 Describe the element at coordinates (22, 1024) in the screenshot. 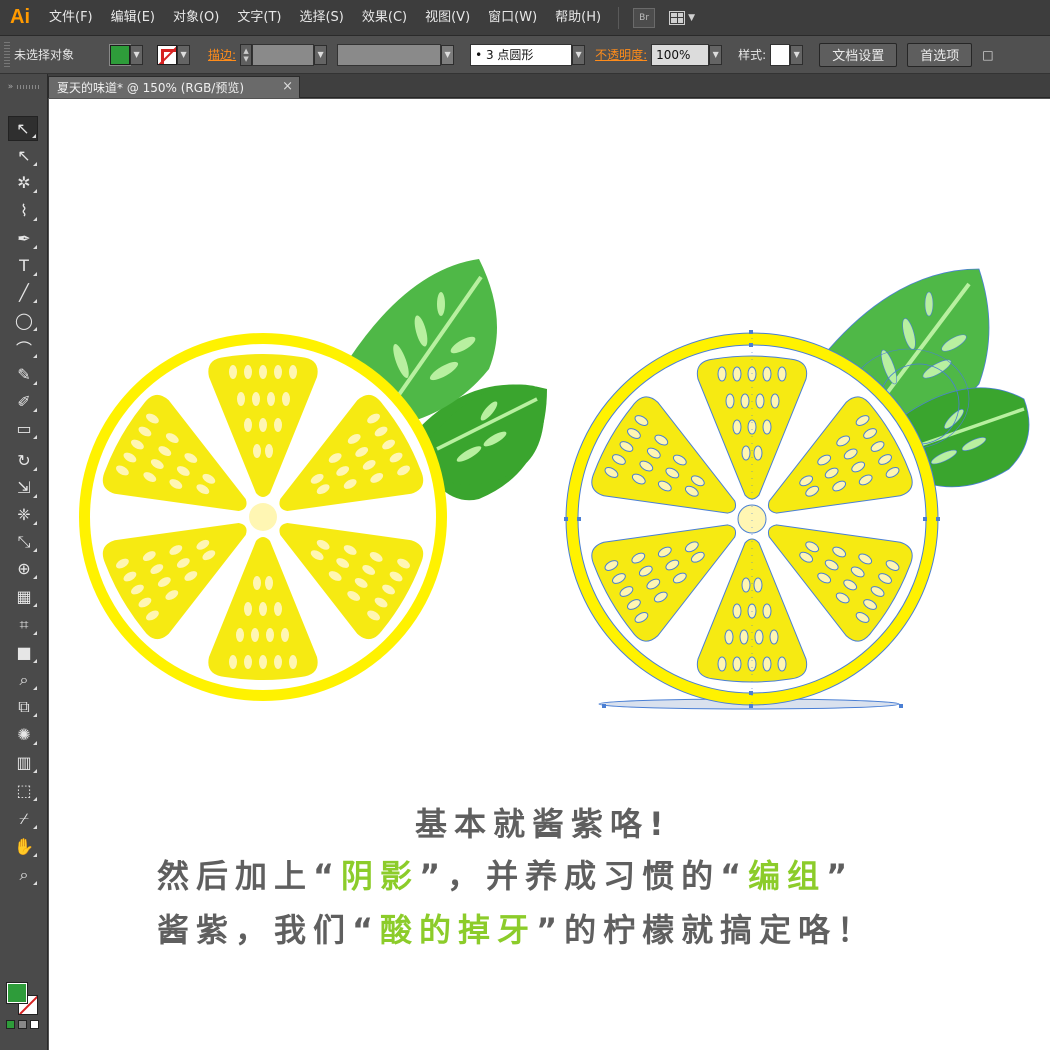

I see `color-mode-buttons` at that location.